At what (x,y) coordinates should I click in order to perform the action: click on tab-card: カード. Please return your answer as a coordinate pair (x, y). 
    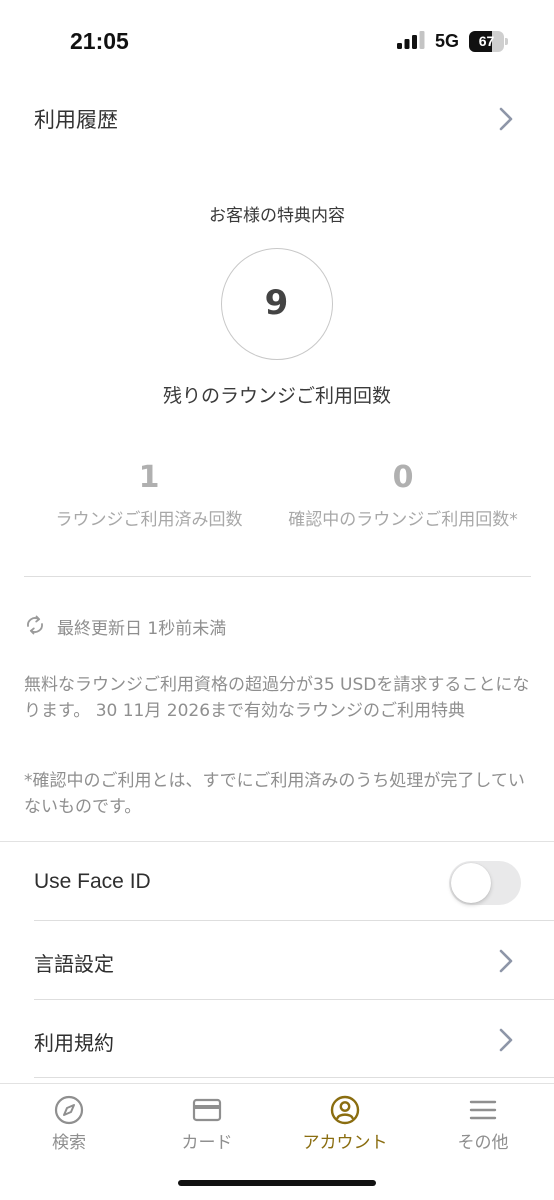
    Looking at the image, I should click on (207, 1125).